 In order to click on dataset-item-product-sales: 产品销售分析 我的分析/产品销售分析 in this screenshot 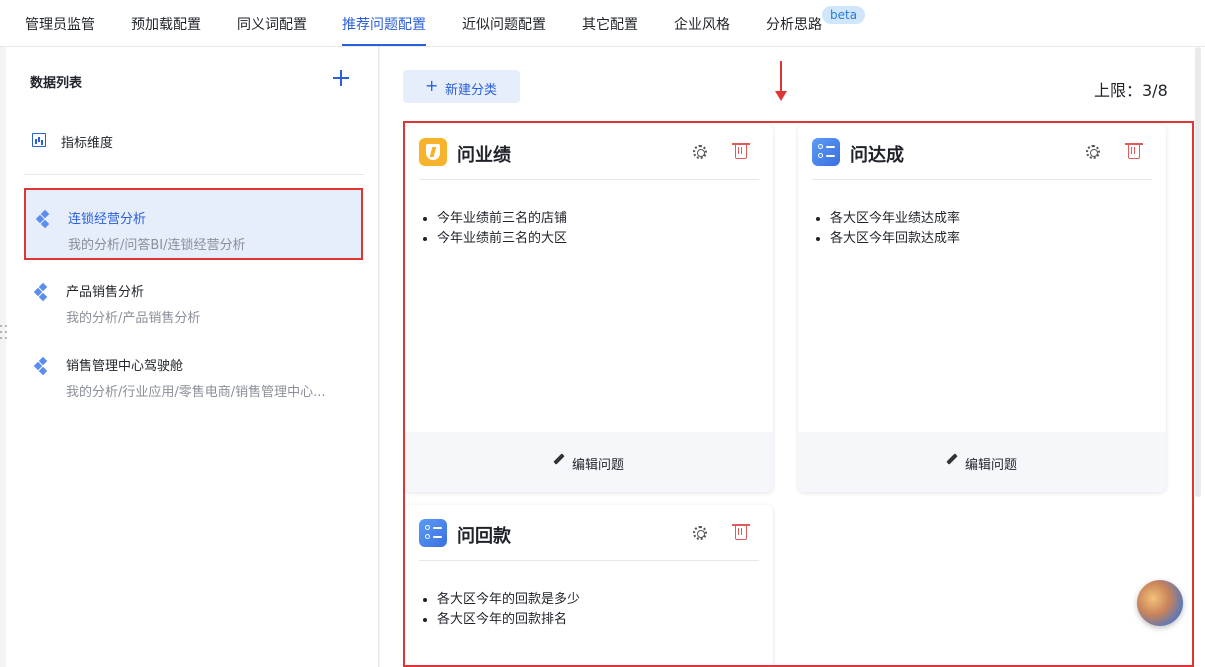, I will do `click(193, 299)`.